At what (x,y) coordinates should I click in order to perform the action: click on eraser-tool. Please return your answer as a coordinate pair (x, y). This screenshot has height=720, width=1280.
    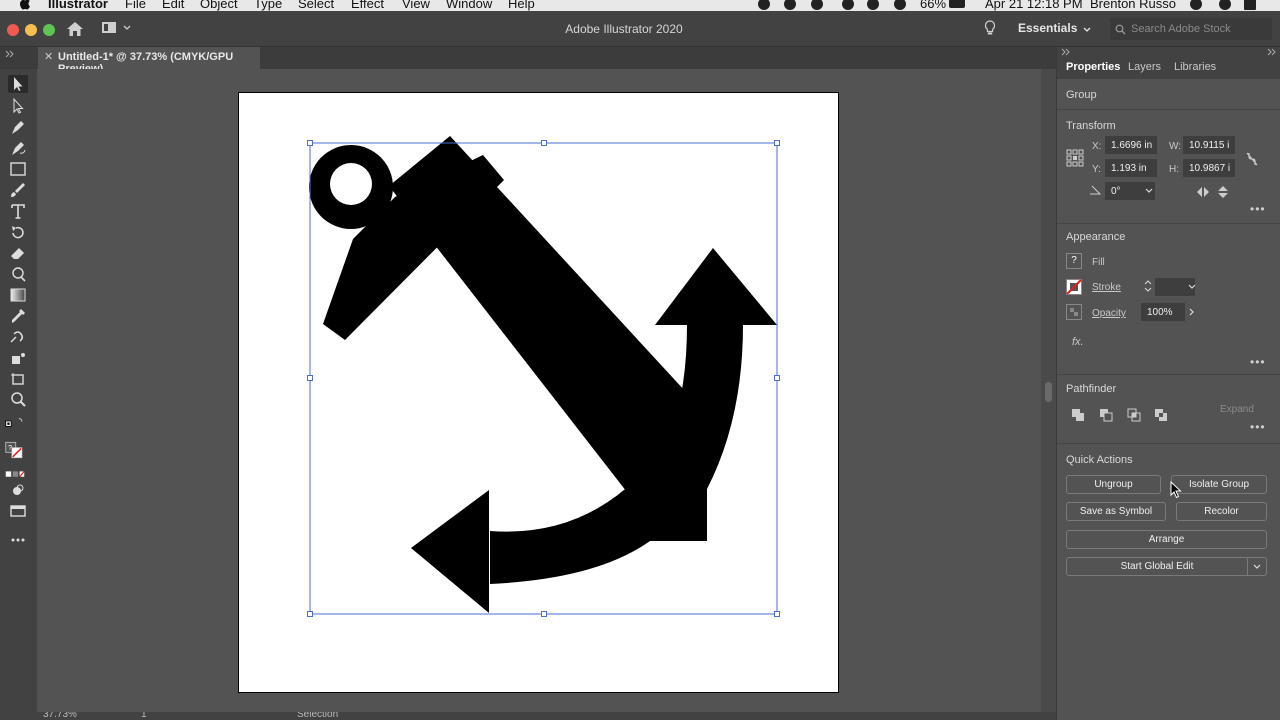
    Looking at the image, I should click on (18, 253).